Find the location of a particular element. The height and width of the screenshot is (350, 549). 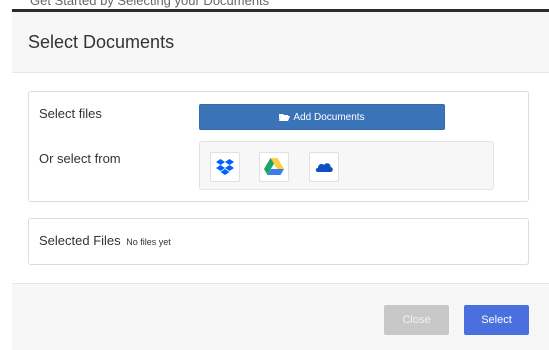

add-documents-button: Add Documents is located at coordinates (322, 117).